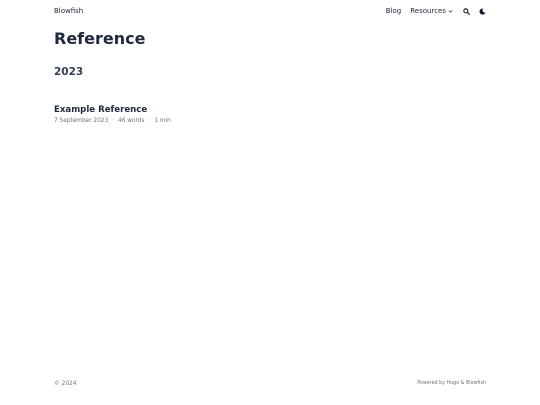 Image resolution: width=540 pixels, height=405 pixels. What do you see at coordinates (100, 38) in the screenshot?
I see `page-title: Reference` at bounding box center [100, 38].